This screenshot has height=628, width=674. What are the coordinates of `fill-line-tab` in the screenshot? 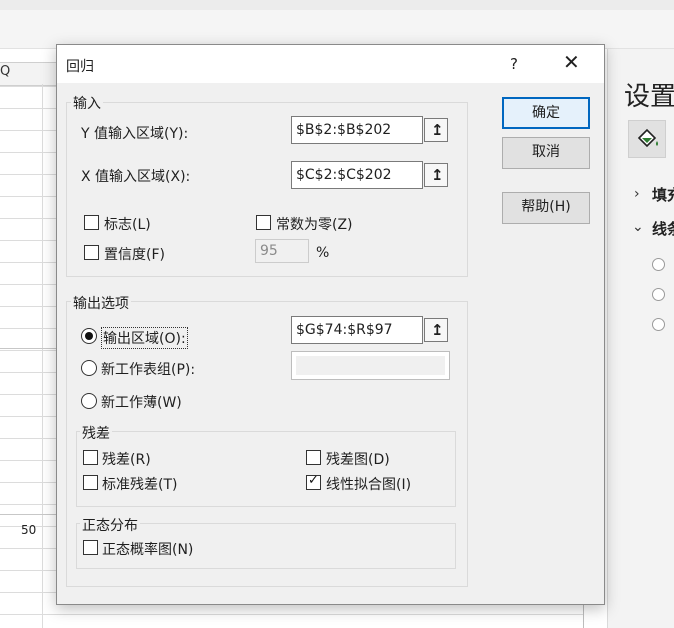 It's located at (647, 139).